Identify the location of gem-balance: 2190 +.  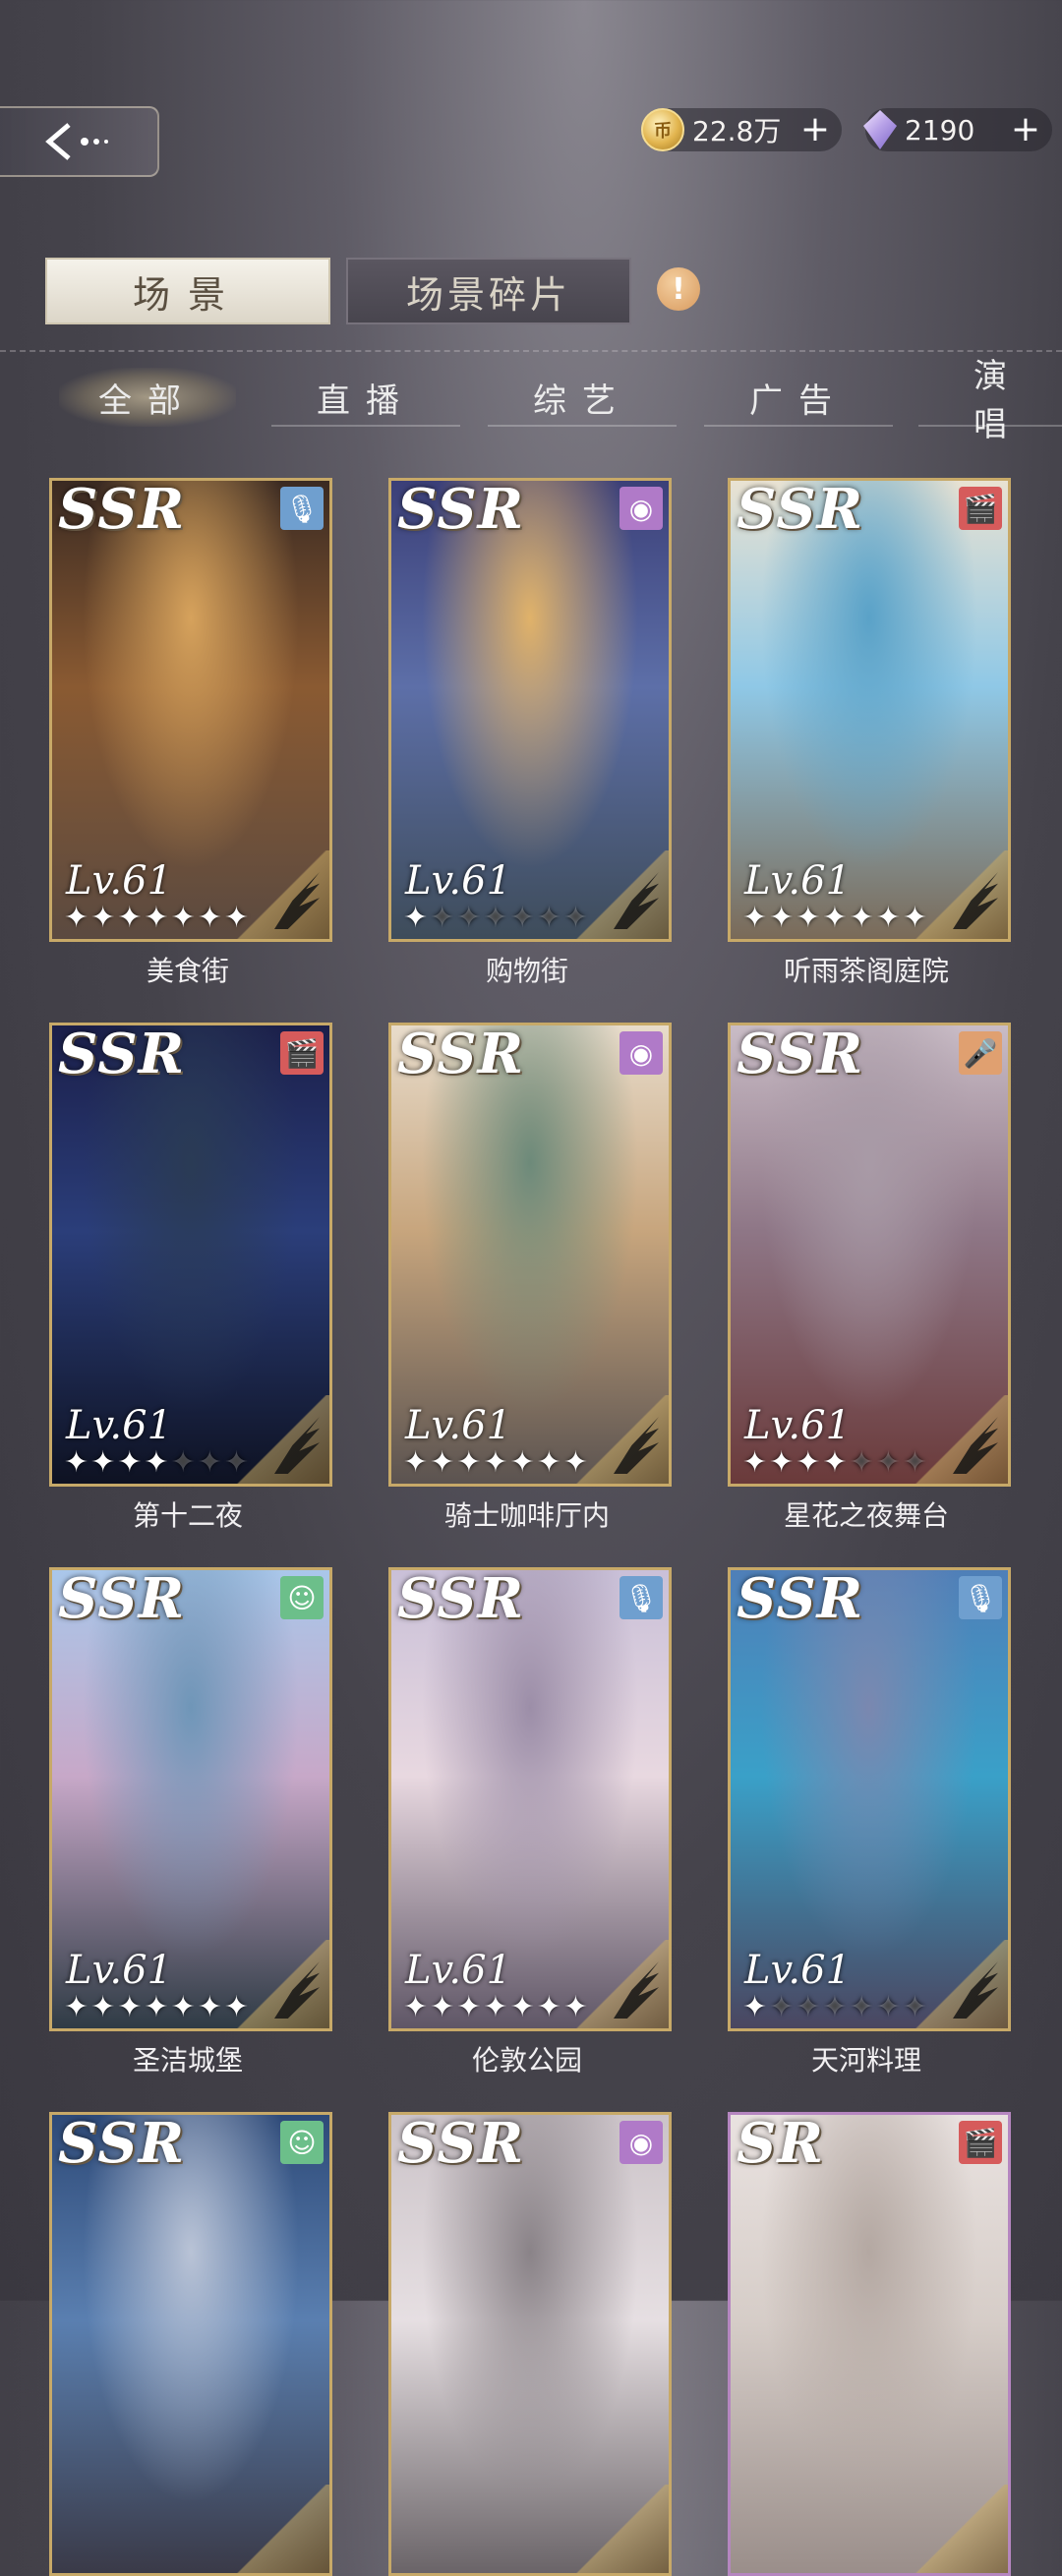
(957, 129).